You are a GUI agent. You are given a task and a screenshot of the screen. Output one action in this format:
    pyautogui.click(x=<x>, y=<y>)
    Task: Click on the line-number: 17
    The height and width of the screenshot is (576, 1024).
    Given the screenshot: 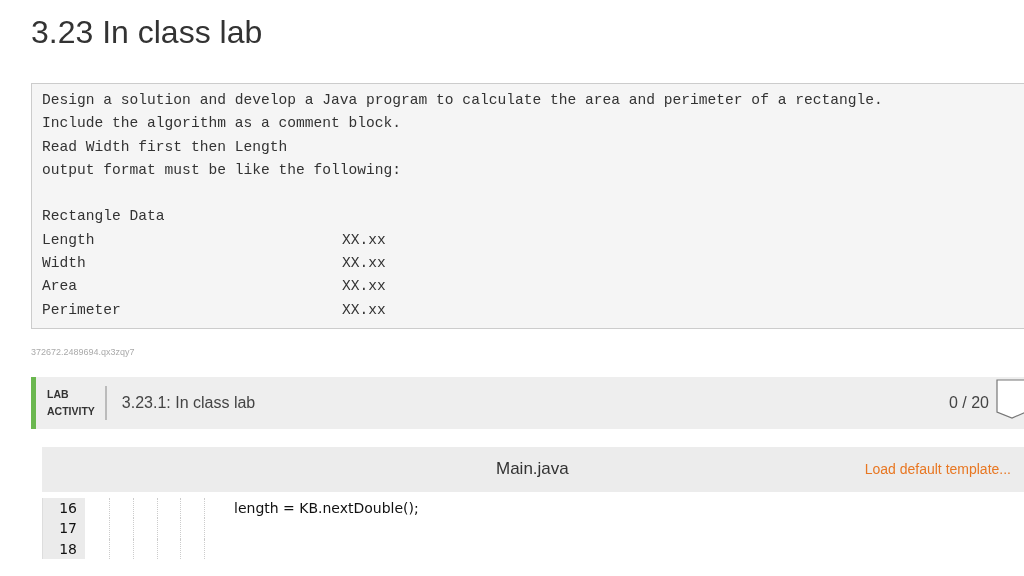 What is the action you would take?
    pyautogui.click(x=64, y=528)
    